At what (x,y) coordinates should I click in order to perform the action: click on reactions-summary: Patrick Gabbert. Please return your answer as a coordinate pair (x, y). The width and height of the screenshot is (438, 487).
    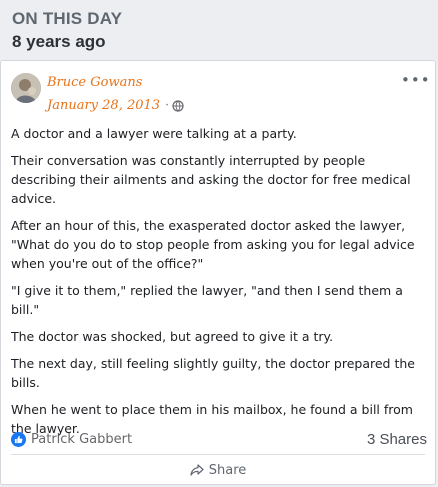
    Looking at the image, I should click on (72, 439).